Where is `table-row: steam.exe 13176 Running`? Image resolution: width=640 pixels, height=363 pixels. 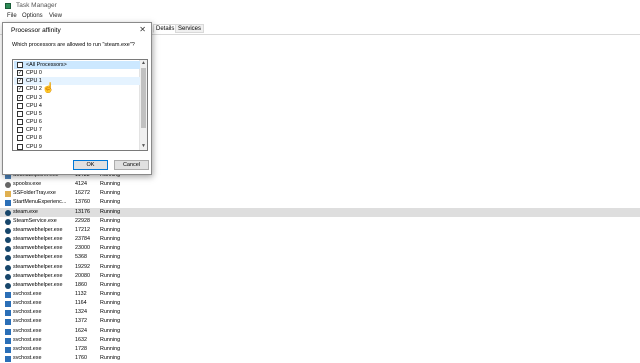 table-row: steam.exe 13176 Running is located at coordinates (320, 212).